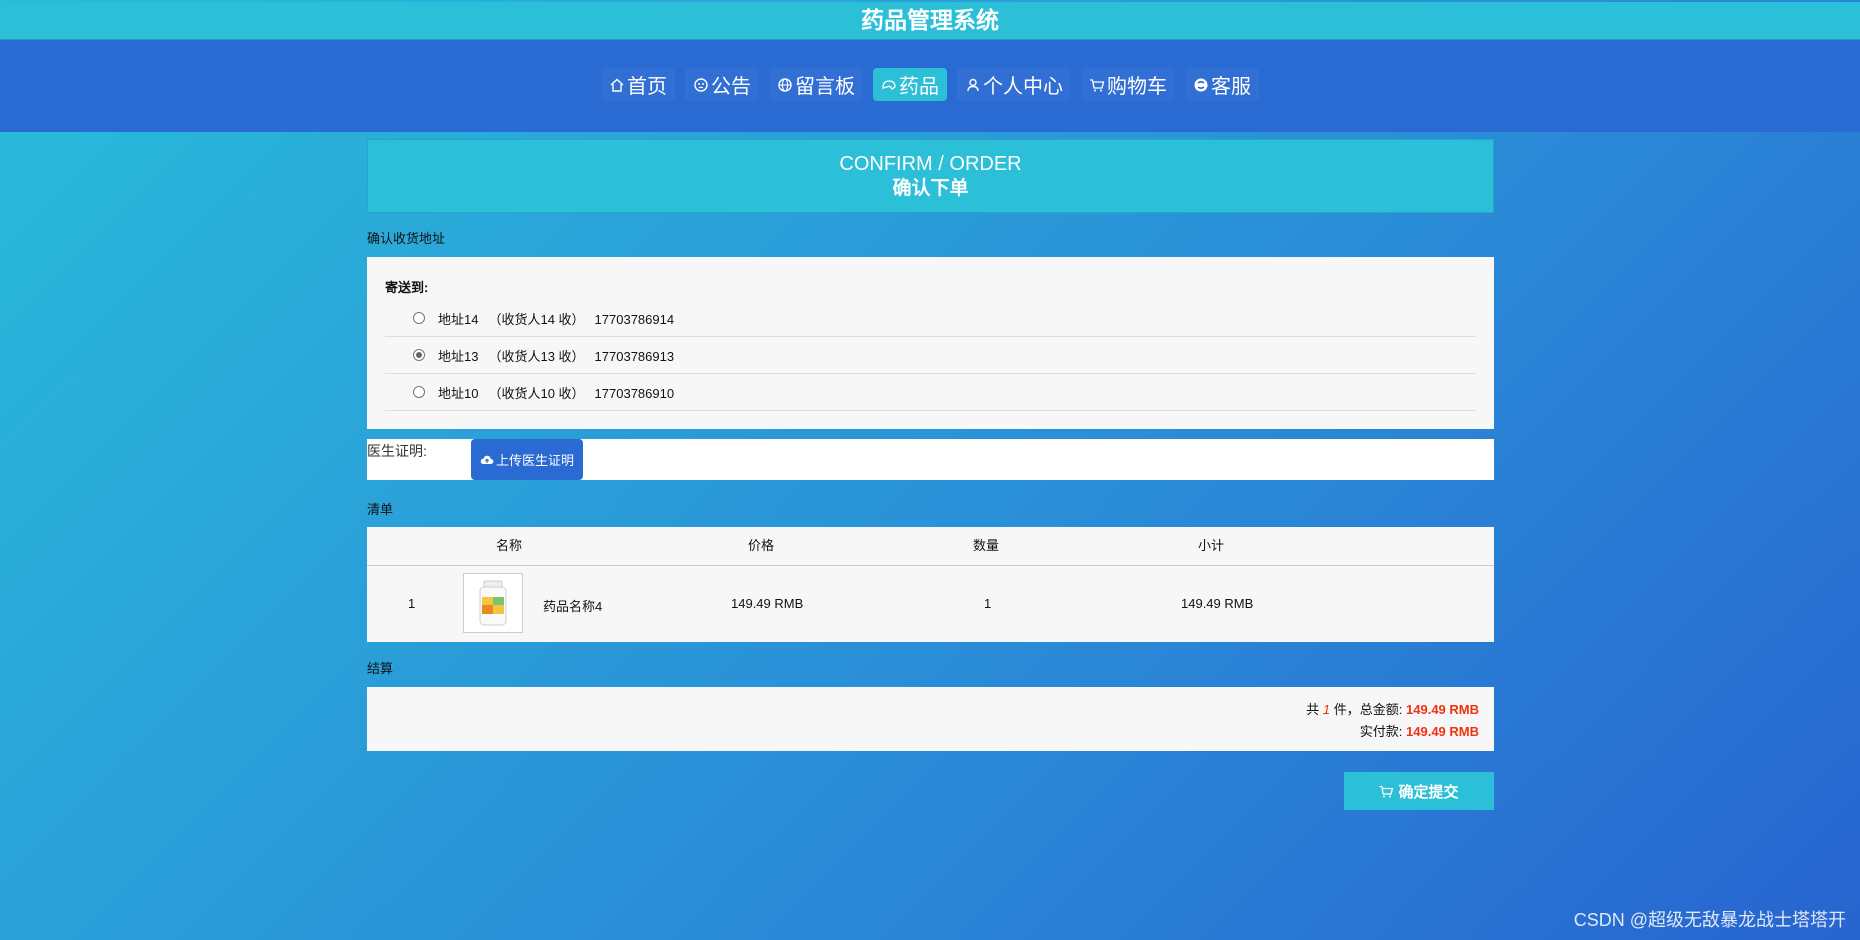 This screenshot has width=1860, height=940. I want to click on certificate-label: 医生证明:, so click(397, 451).